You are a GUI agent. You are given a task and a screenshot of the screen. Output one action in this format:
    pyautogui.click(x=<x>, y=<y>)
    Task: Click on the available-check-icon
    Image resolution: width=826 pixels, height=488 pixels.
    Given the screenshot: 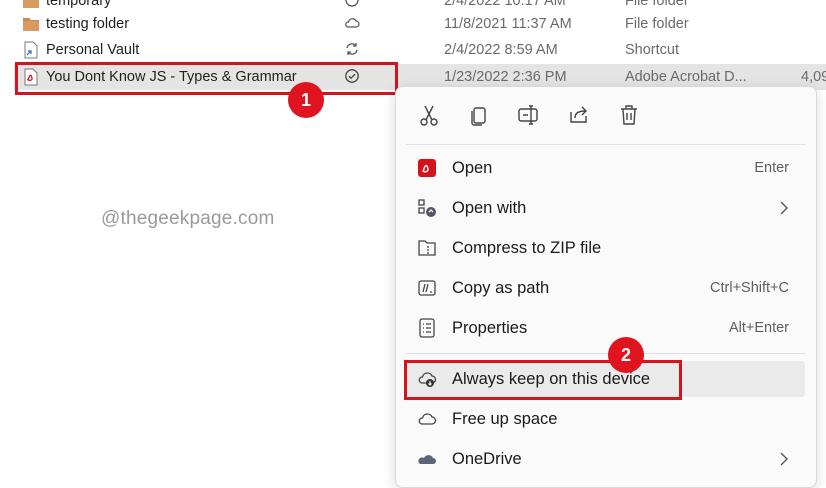 What is the action you would take?
    pyautogui.click(x=352, y=76)
    